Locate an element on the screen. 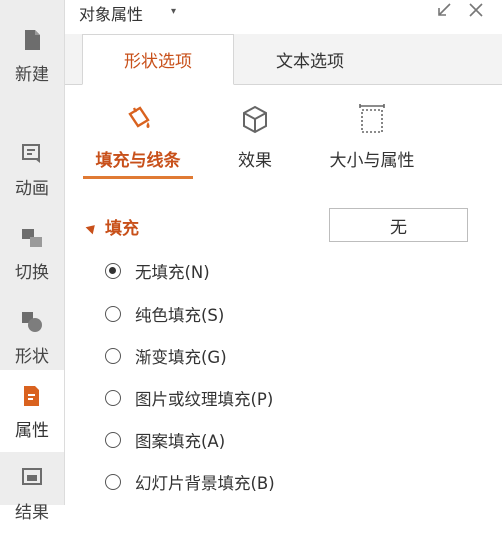 The height and width of the screenshot is (534, 502). radio-gradient-fill: 渐变填充(G) is located at coordinates (166, 356).